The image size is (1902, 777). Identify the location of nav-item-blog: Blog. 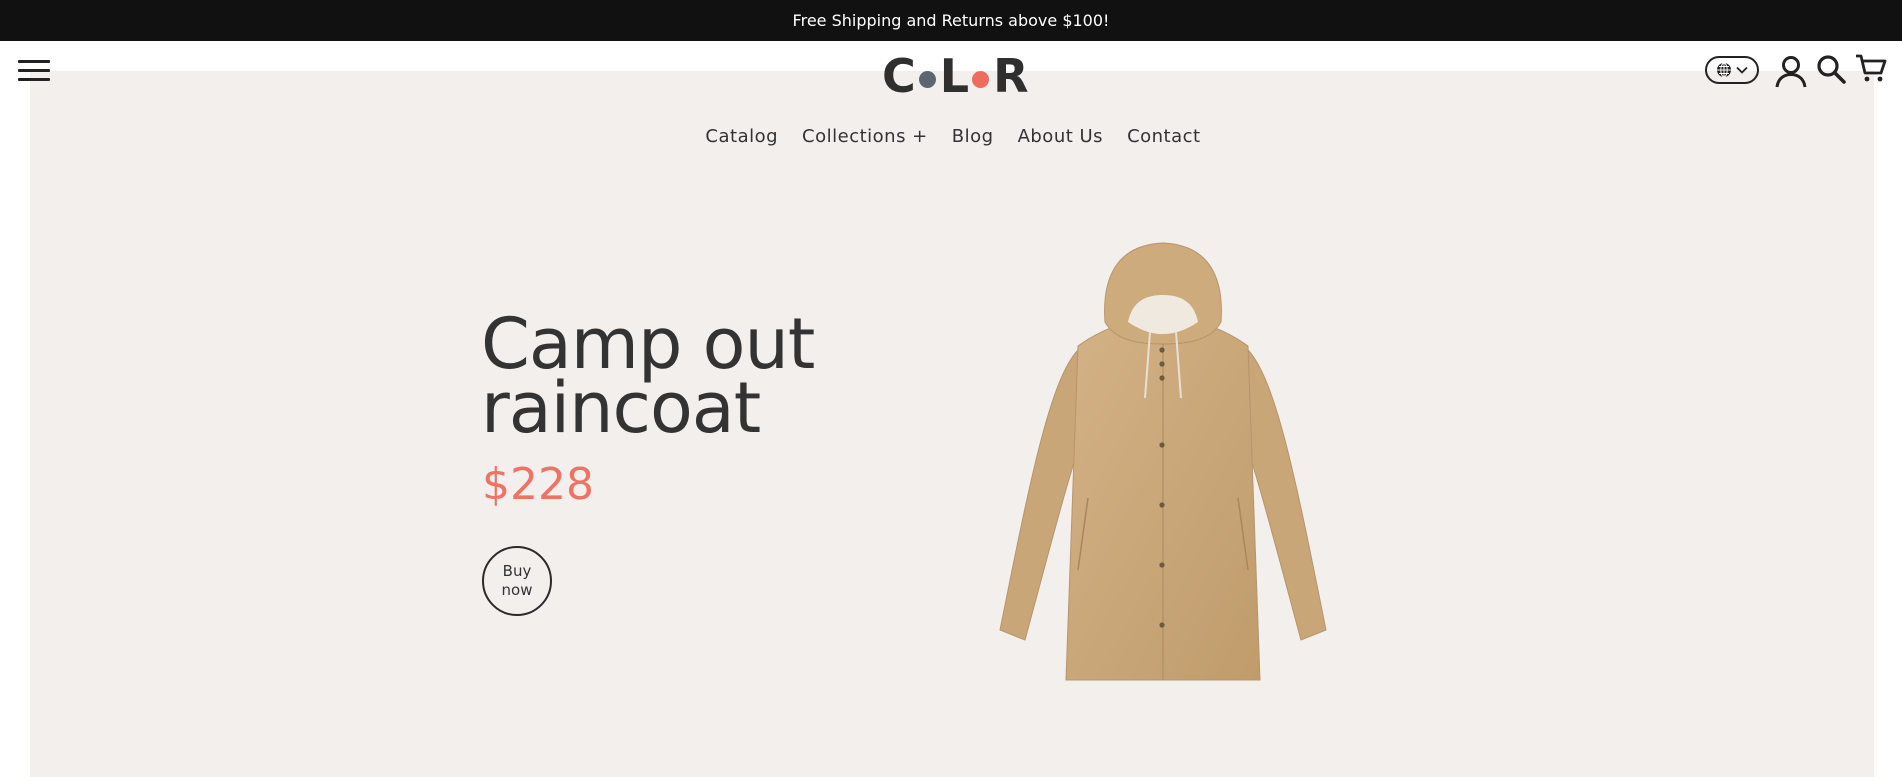
(973, 136).